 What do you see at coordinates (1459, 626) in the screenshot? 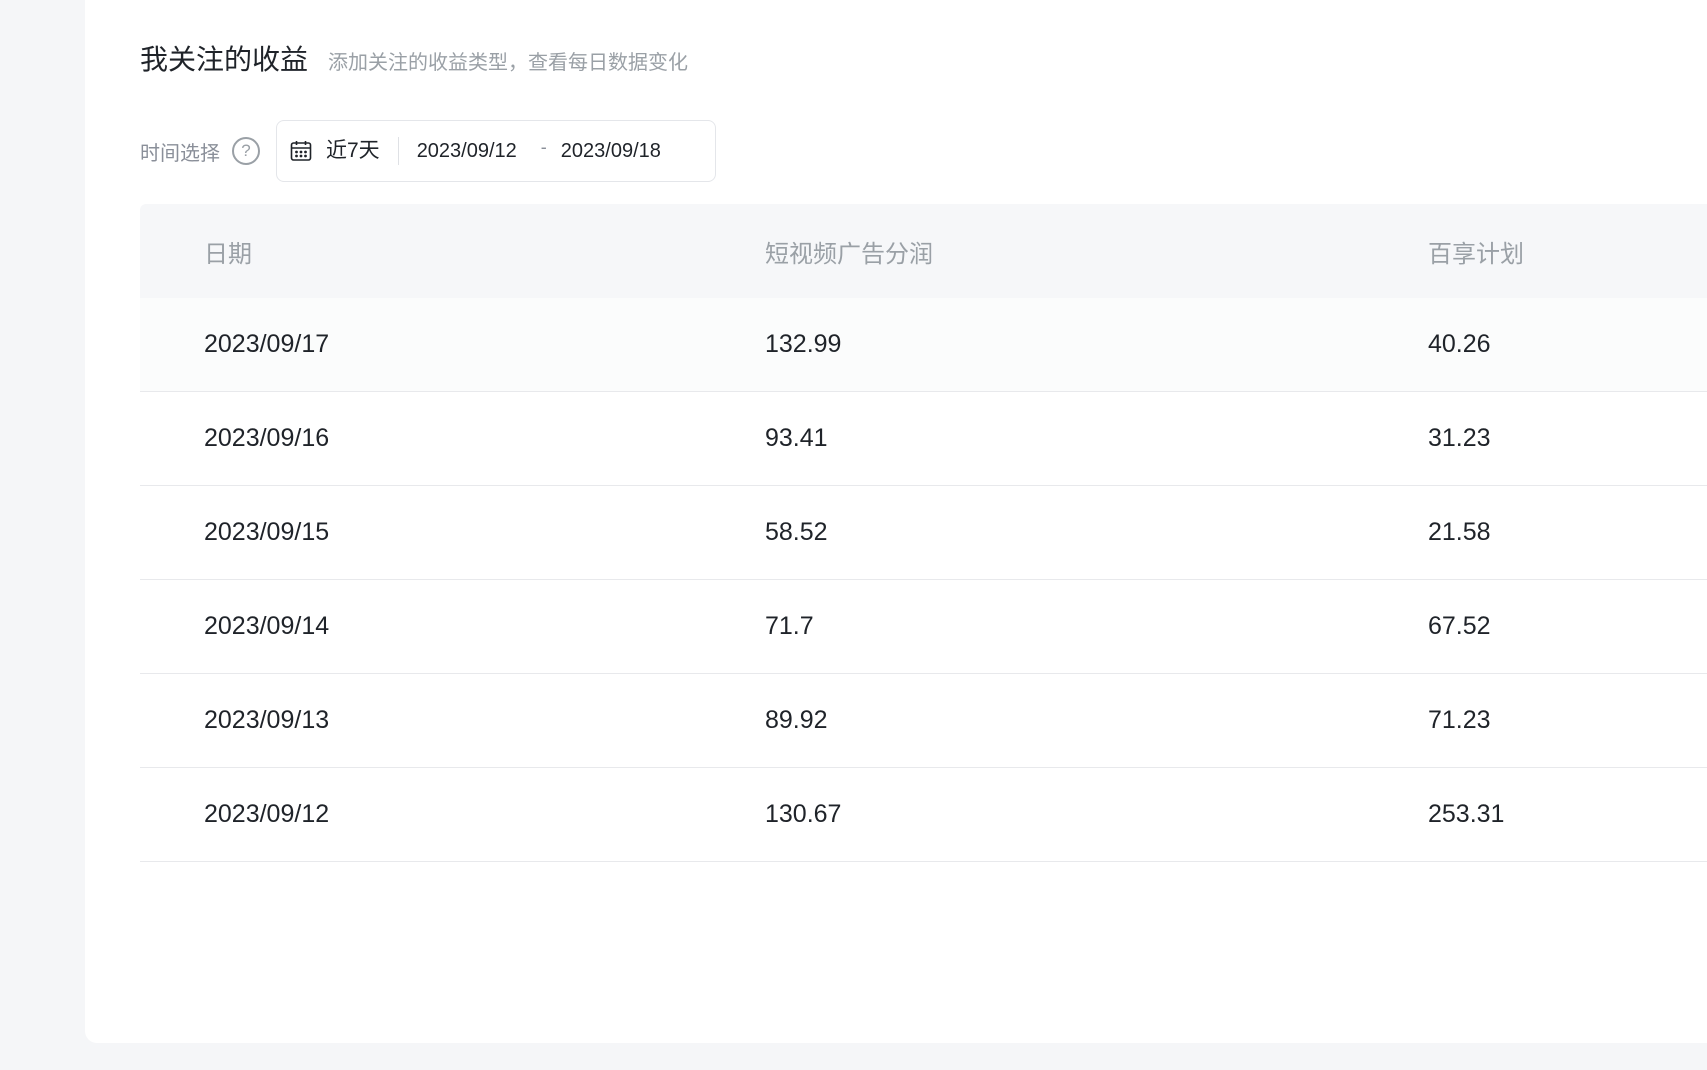
I see `cell-baixiang-plan: 67.52` at bounding box center [1459, 626].